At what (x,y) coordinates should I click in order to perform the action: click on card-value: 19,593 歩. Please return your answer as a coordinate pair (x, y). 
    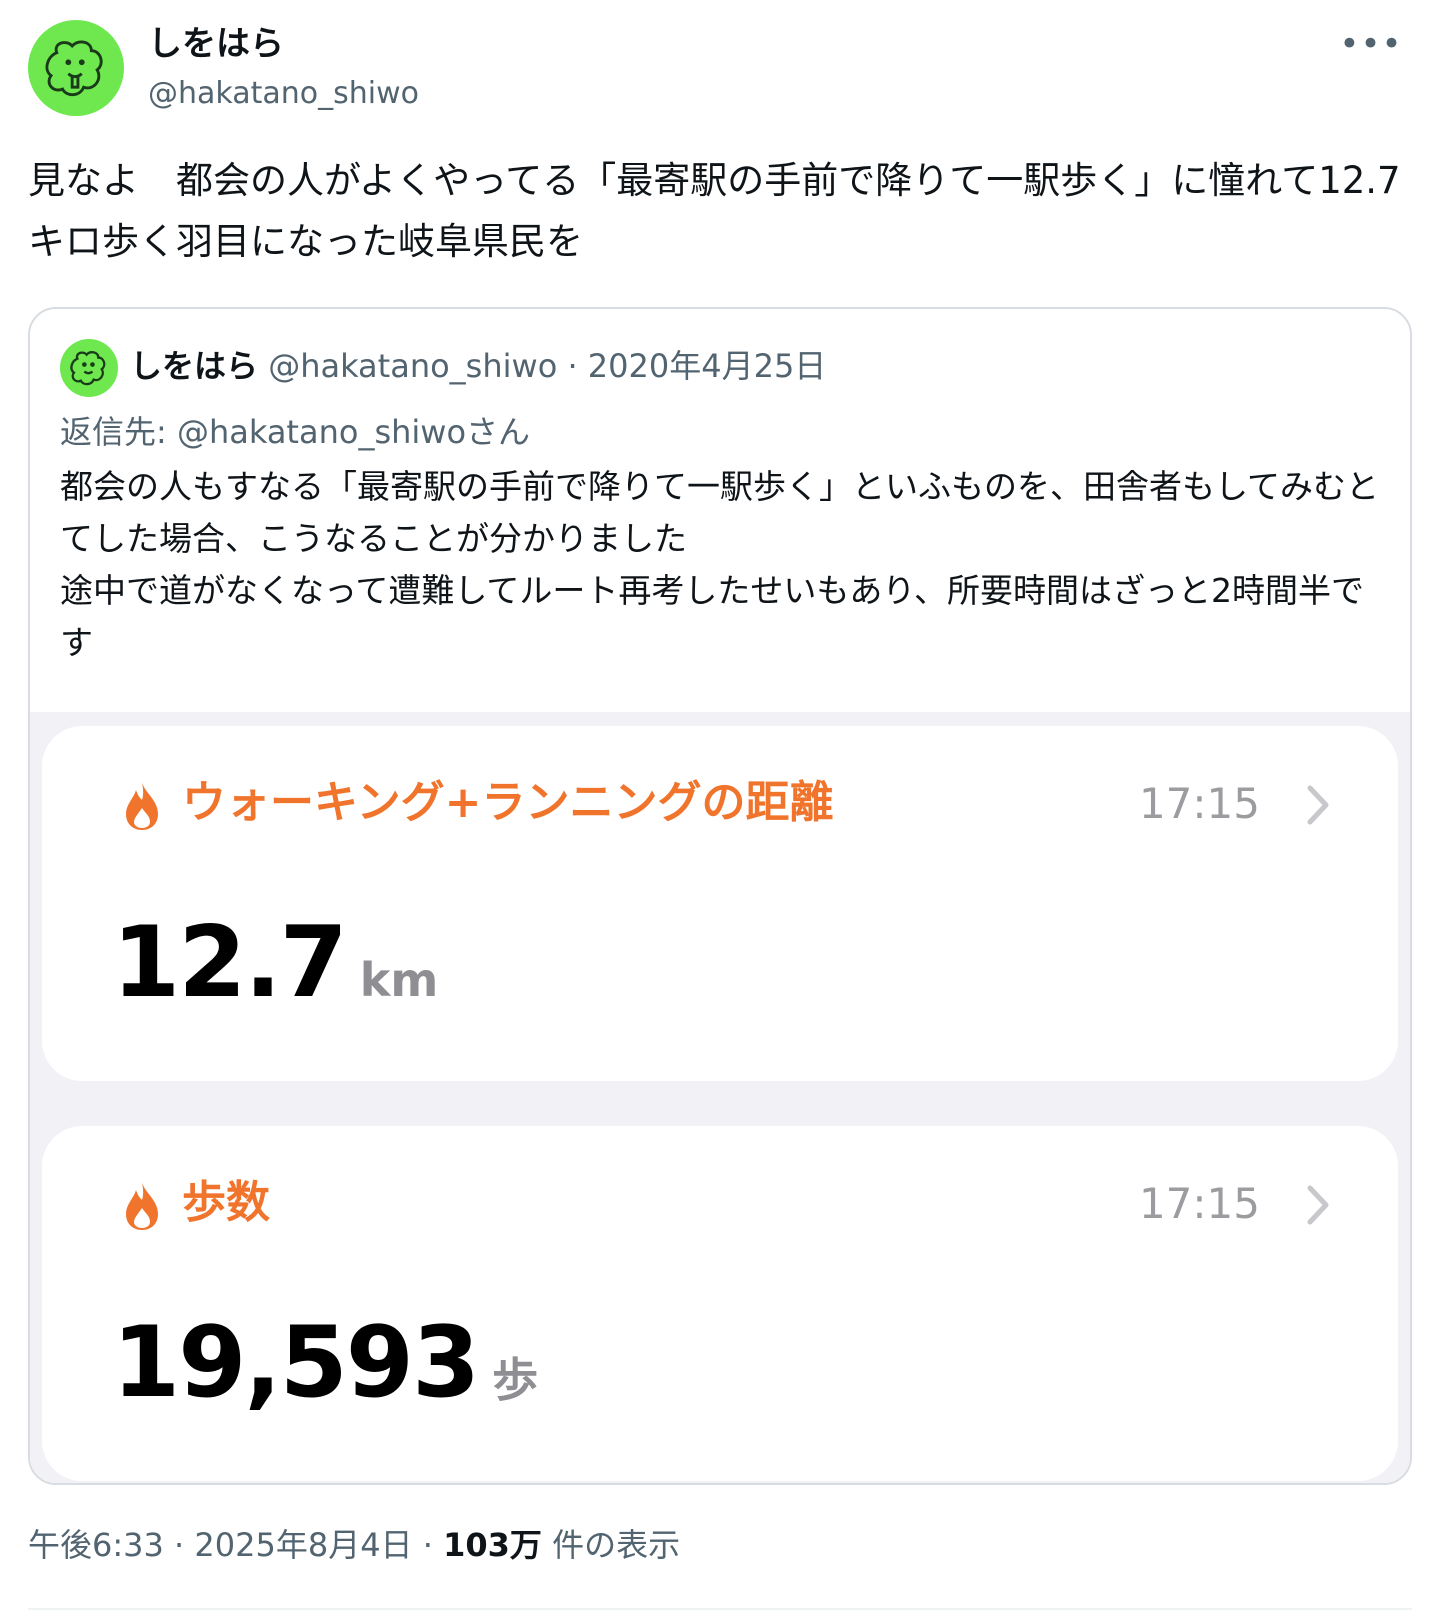
    Looking at the image, I should click on (325, 1371).